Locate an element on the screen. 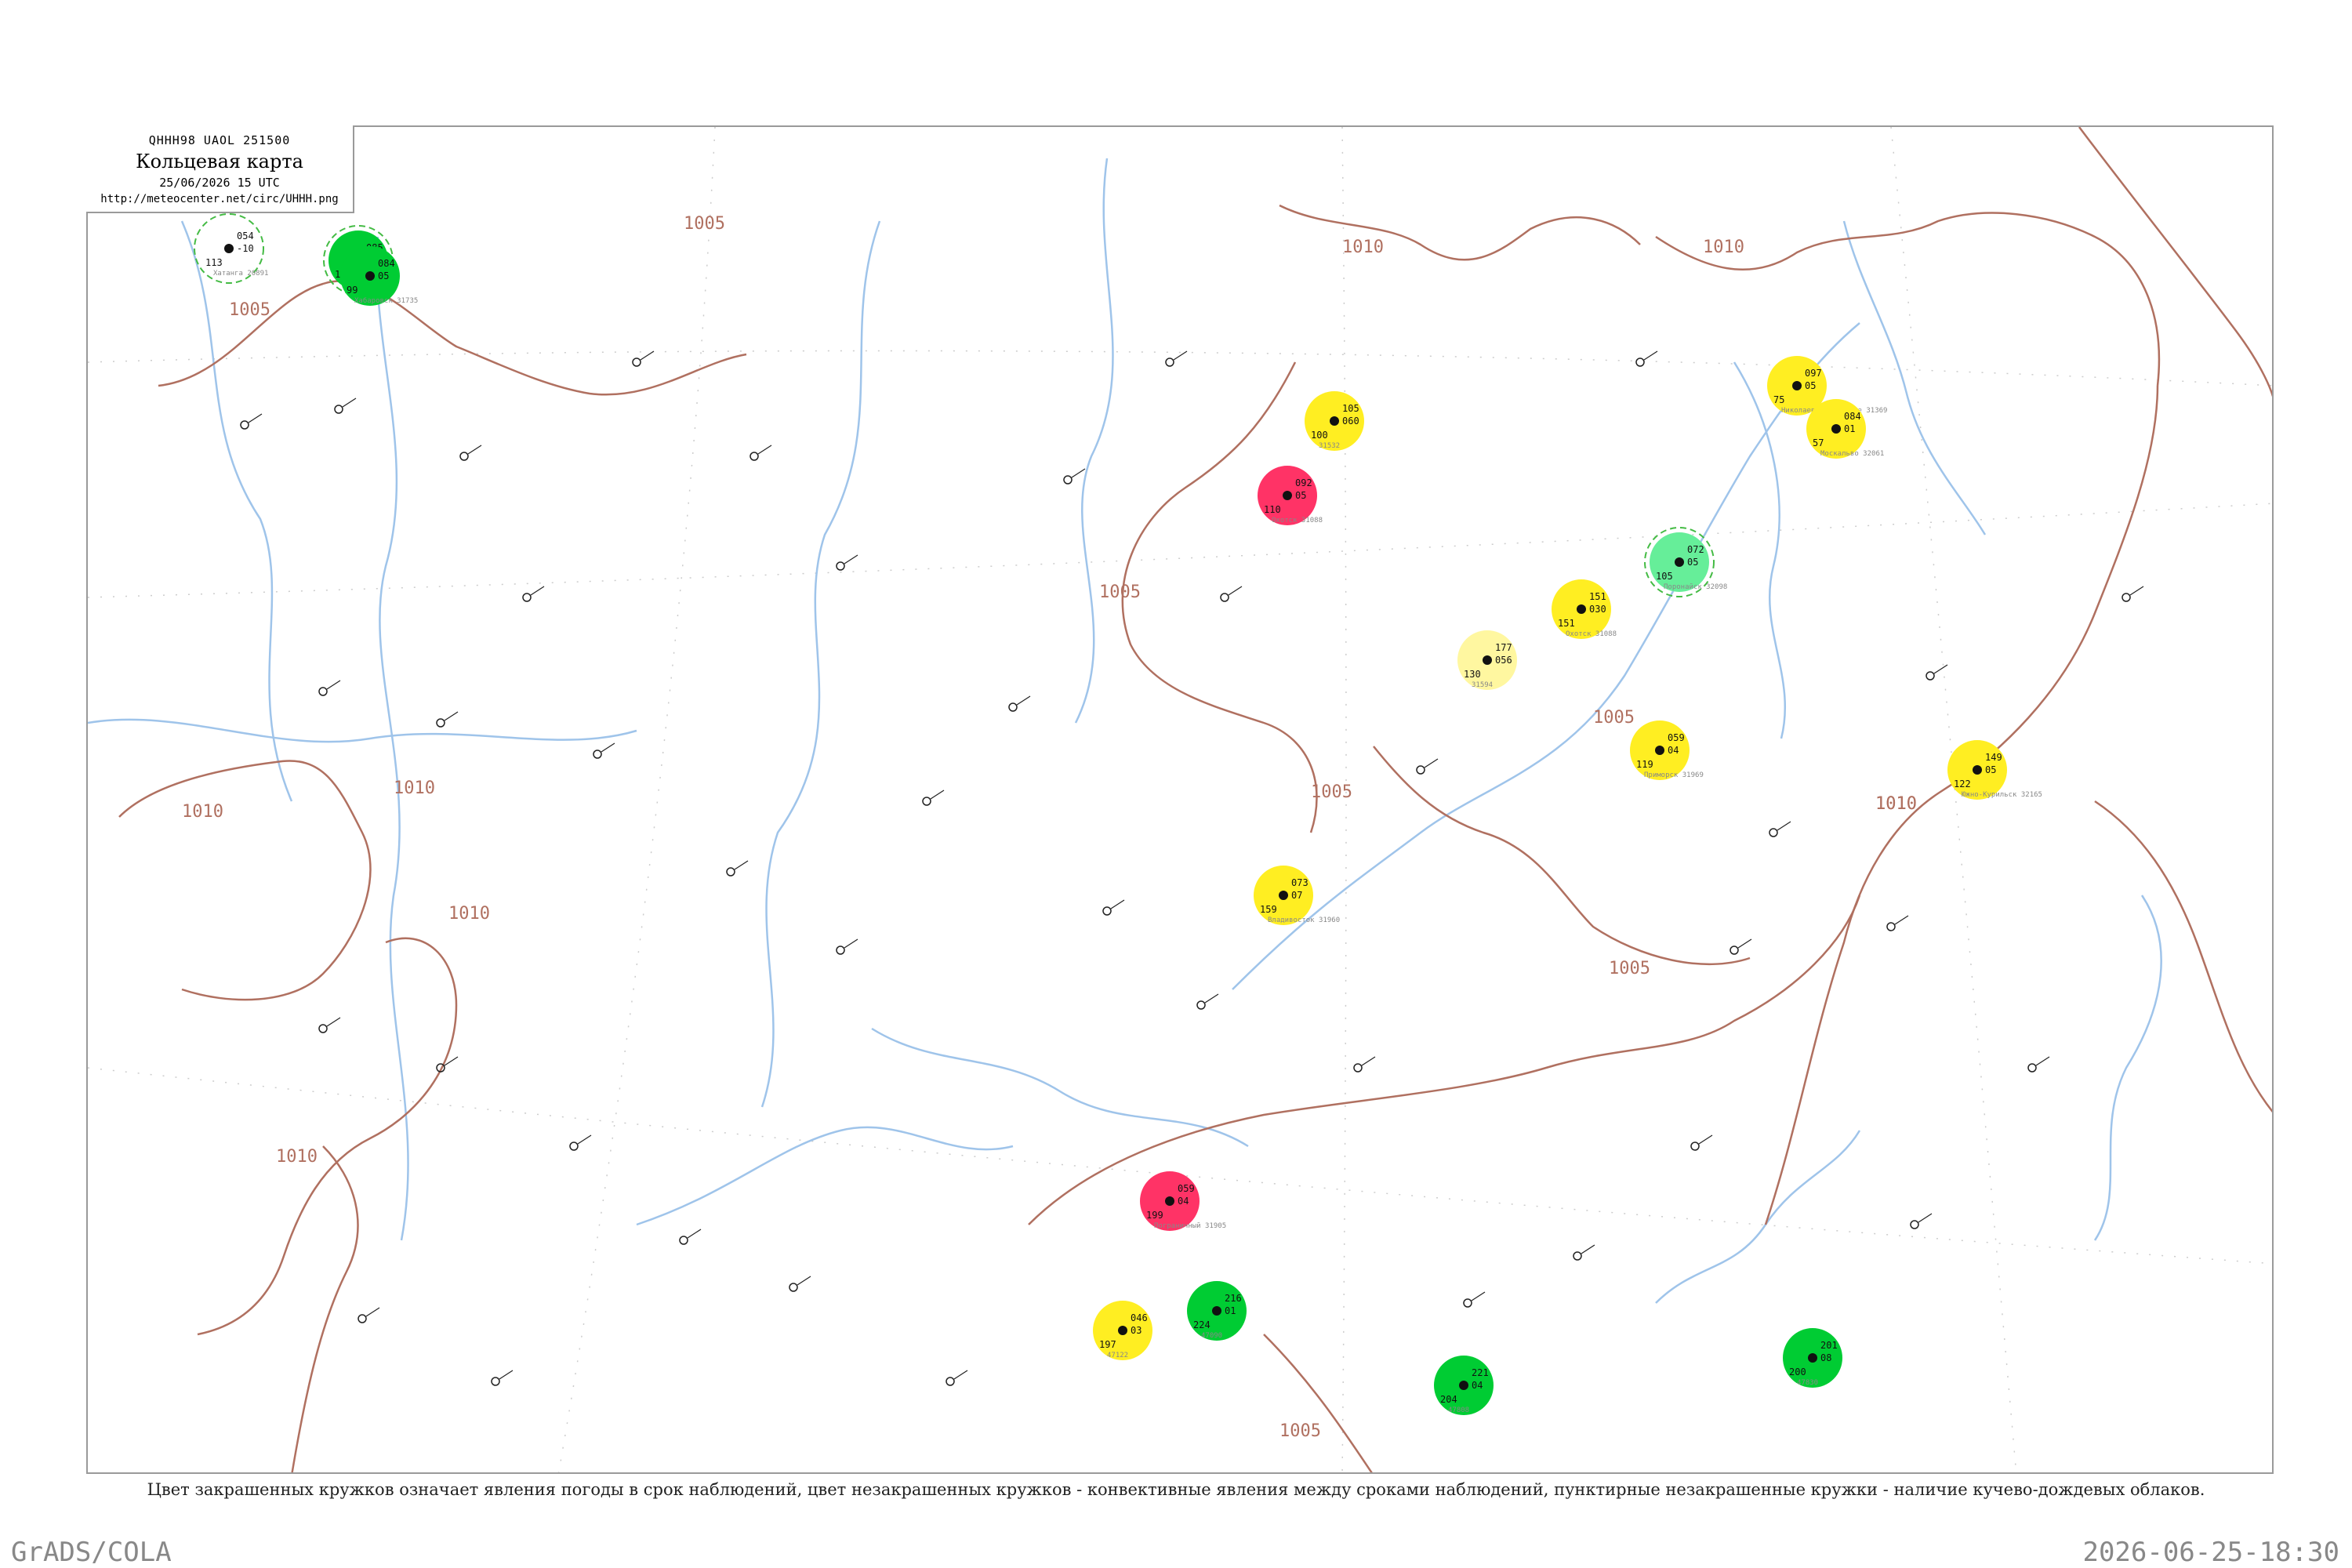 This screenshot has height=1568, width=2352. station-value-p: 151 is located at coordinates (1597, 596).